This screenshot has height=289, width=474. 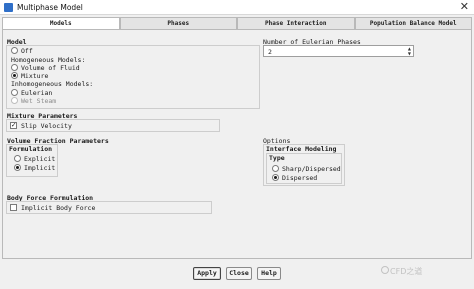 I want to click on implicit-label: Implicit, so click(x=40, y=168).